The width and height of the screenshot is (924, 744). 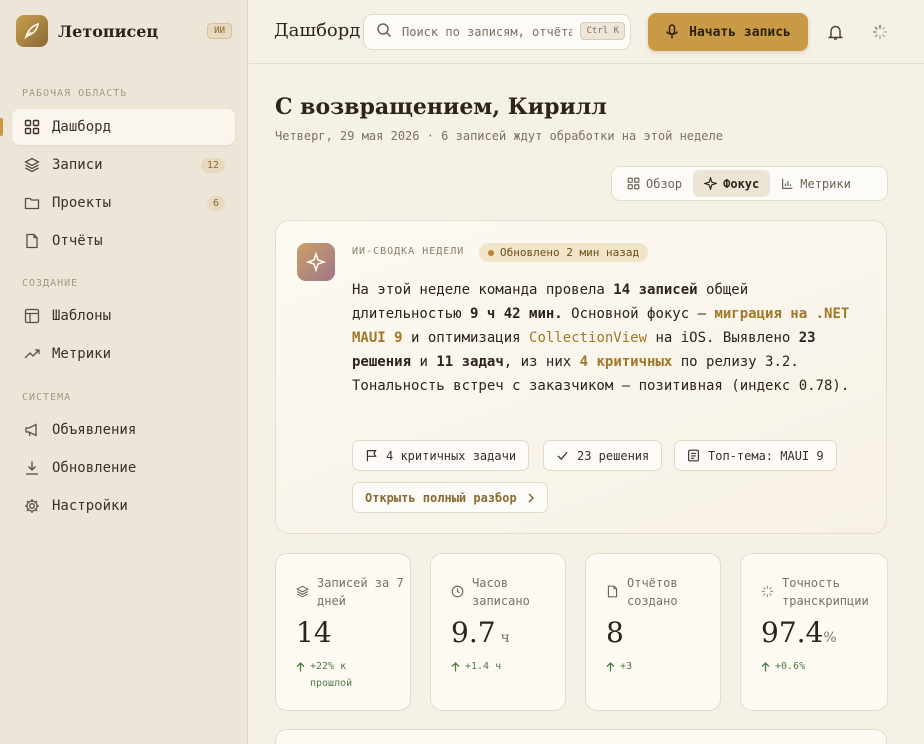 I want to click on stat-head: Точность транскрипции, so click(x=826, y=592).